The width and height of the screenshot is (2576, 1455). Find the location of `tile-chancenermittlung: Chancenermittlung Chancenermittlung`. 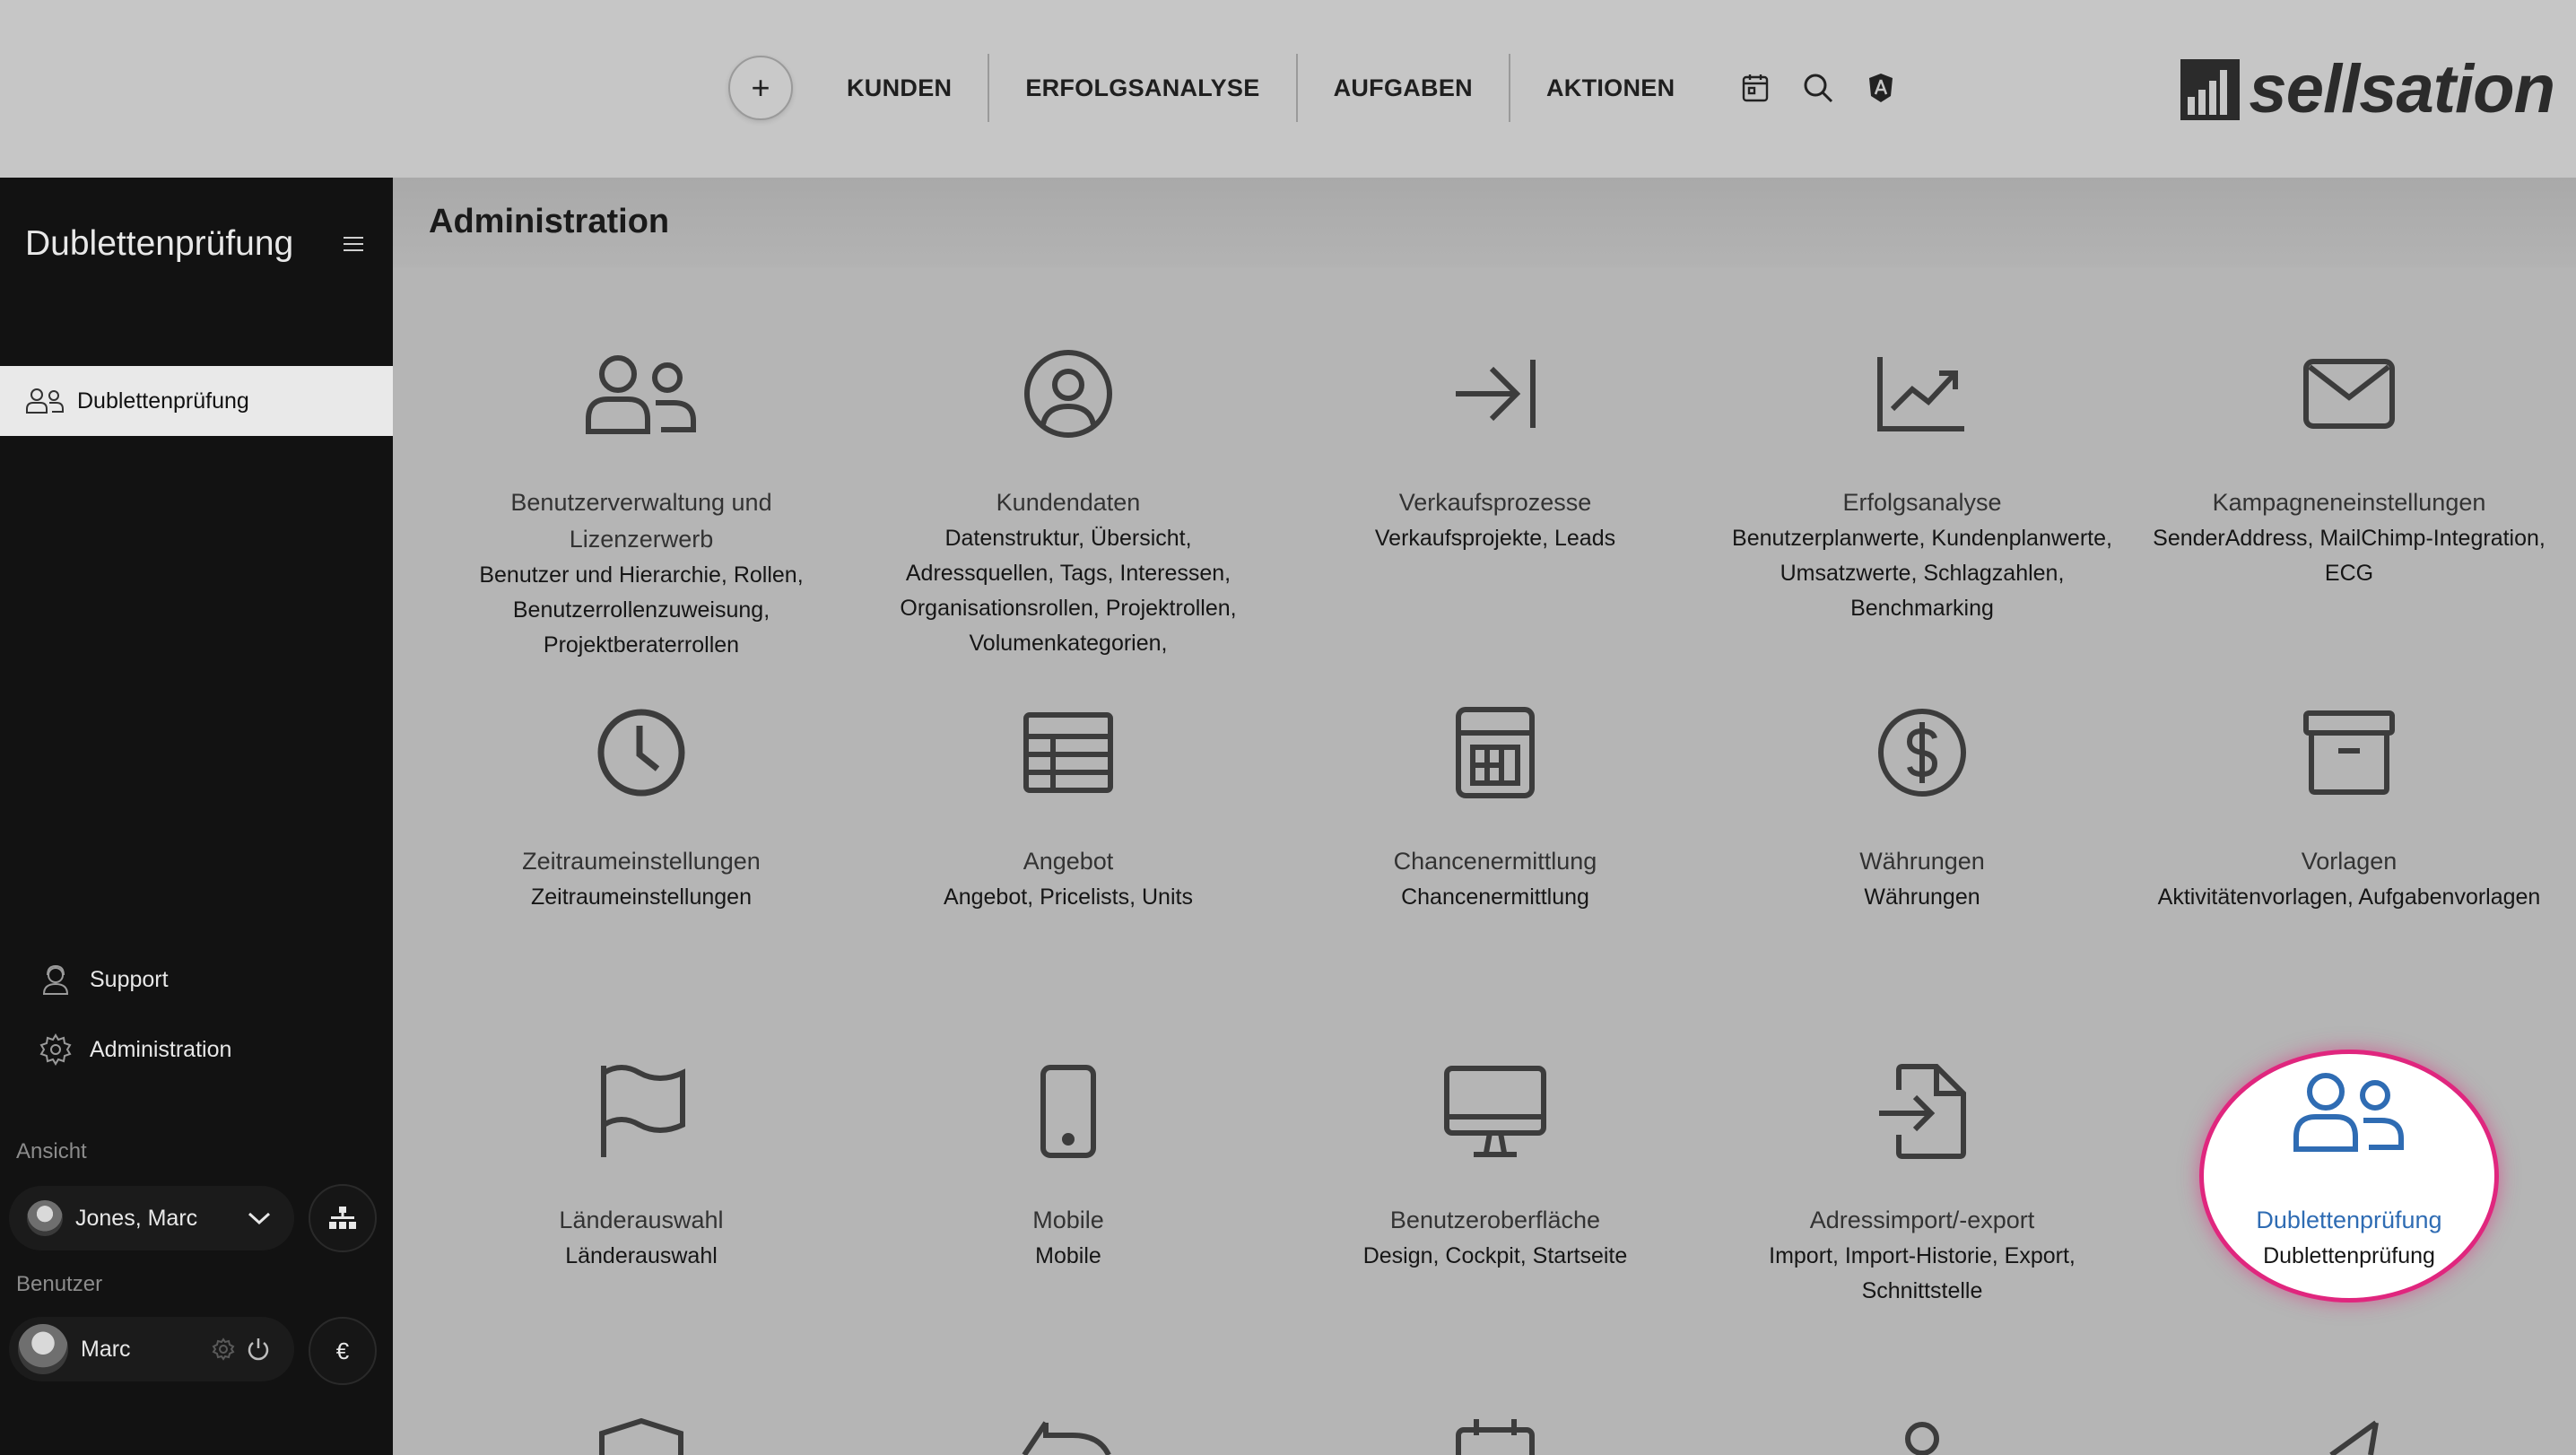

tile-chancenermittlung: Chancenermittlung Chancenermittlung is located at coordinates (1495, 804).